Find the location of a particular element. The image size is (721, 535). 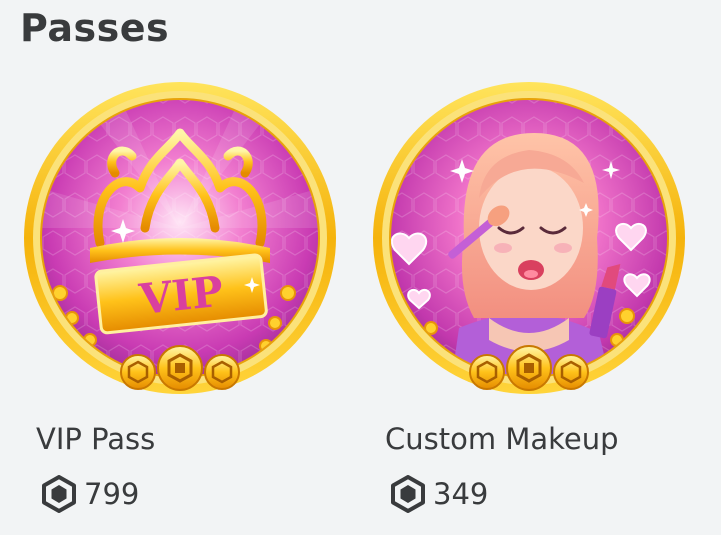

price-value: 799 is located at coordinates (112, 494).